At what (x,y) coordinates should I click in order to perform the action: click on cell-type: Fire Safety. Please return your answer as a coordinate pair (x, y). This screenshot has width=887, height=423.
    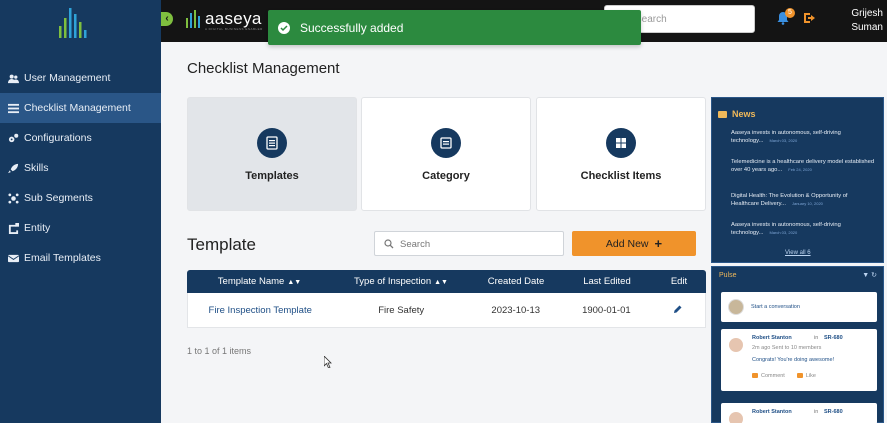
    Looking at the image, I should click on (401, 310).